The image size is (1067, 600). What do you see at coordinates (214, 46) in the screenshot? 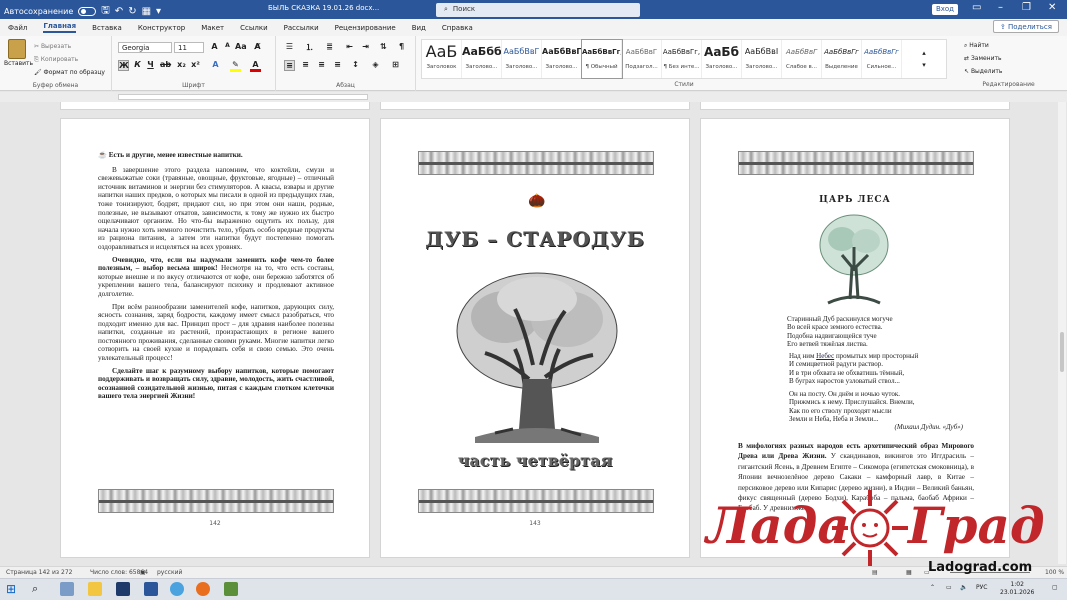
I see `grow-font-icon: A` at bounding box center [214, 46].